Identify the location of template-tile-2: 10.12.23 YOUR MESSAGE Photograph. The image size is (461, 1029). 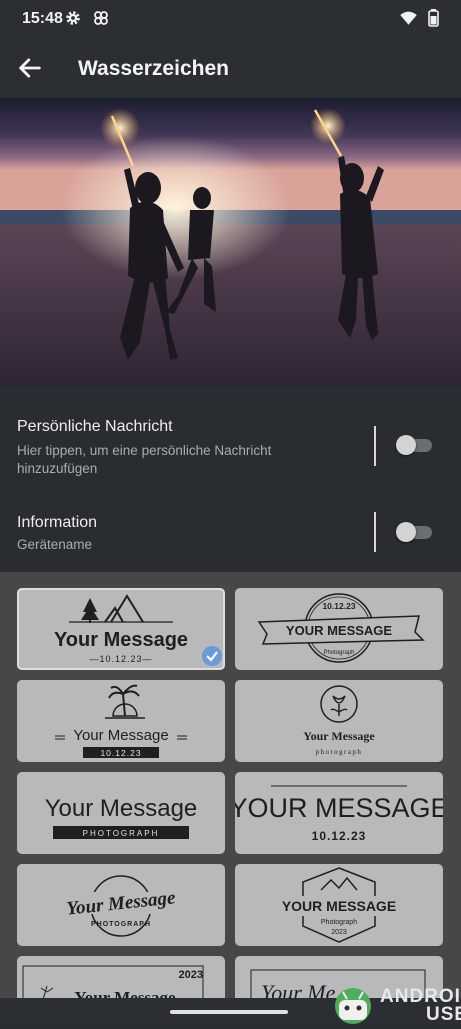
(339, 629).